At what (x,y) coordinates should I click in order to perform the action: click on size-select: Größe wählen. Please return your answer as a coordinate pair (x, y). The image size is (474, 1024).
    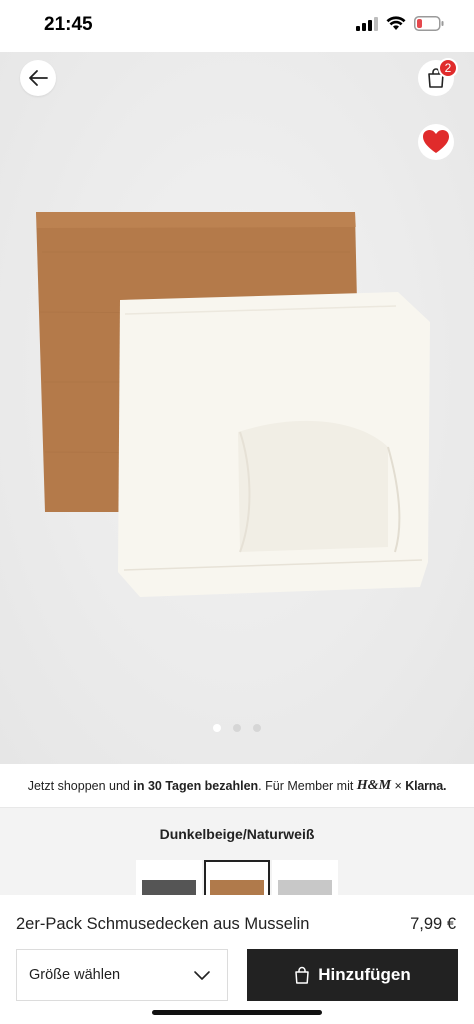
    Looking at the image, I should click on (122, 975).